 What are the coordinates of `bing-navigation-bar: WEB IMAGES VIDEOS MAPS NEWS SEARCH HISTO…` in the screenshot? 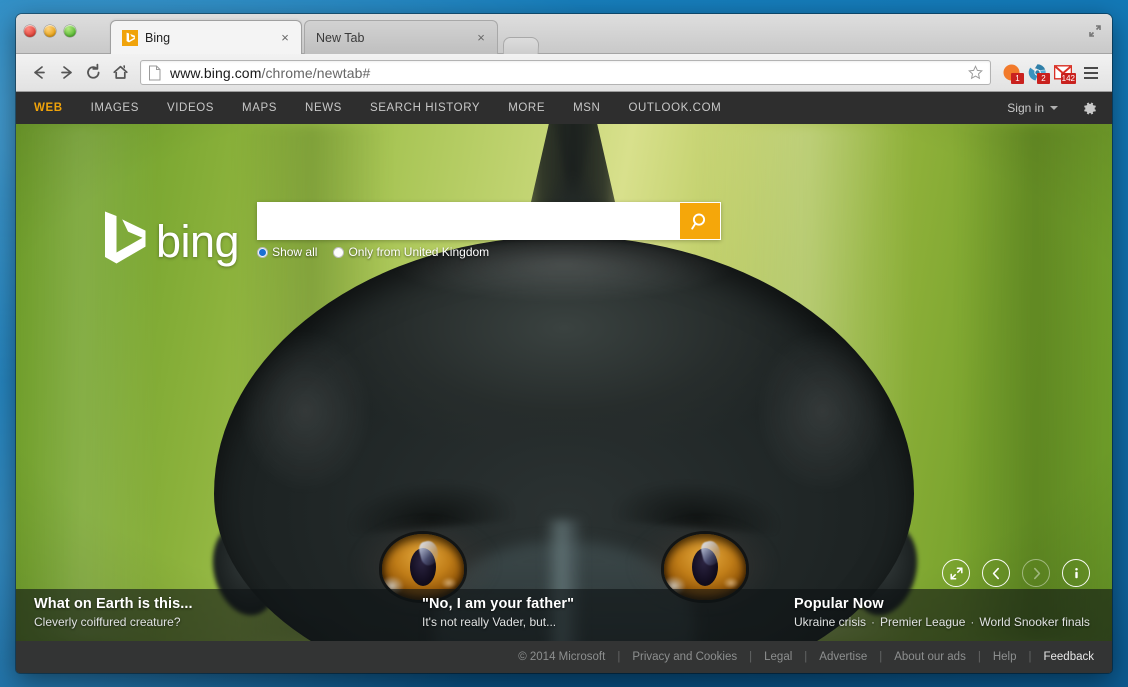 It's located at (564, 108).